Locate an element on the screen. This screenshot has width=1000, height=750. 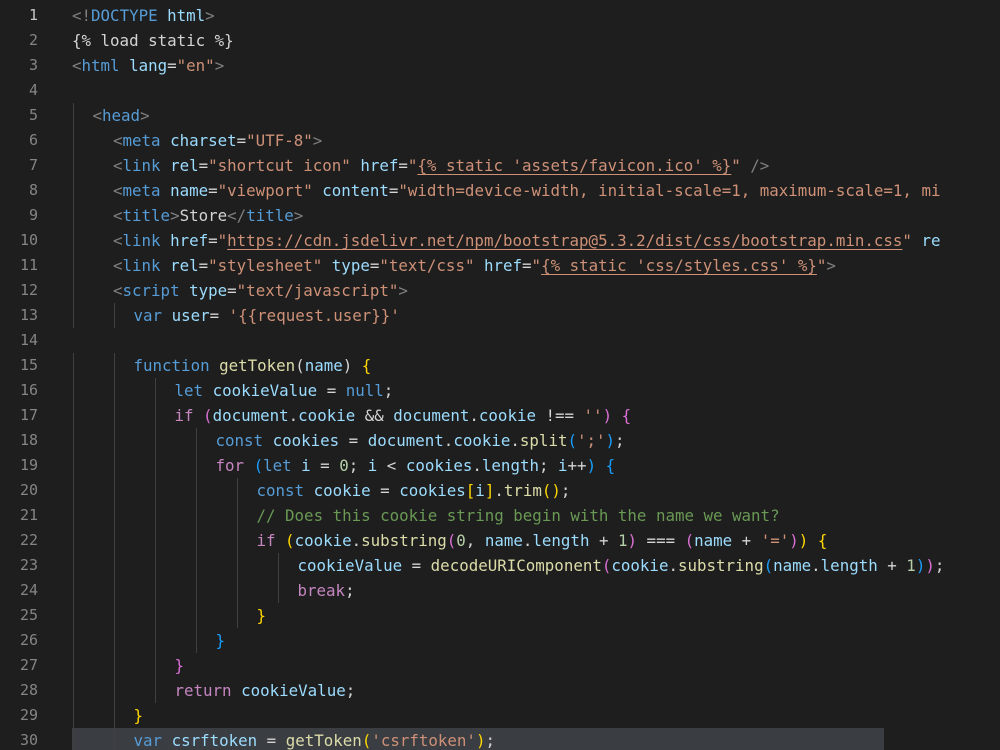
line-number: 16 is located at coordinates (19, 390).